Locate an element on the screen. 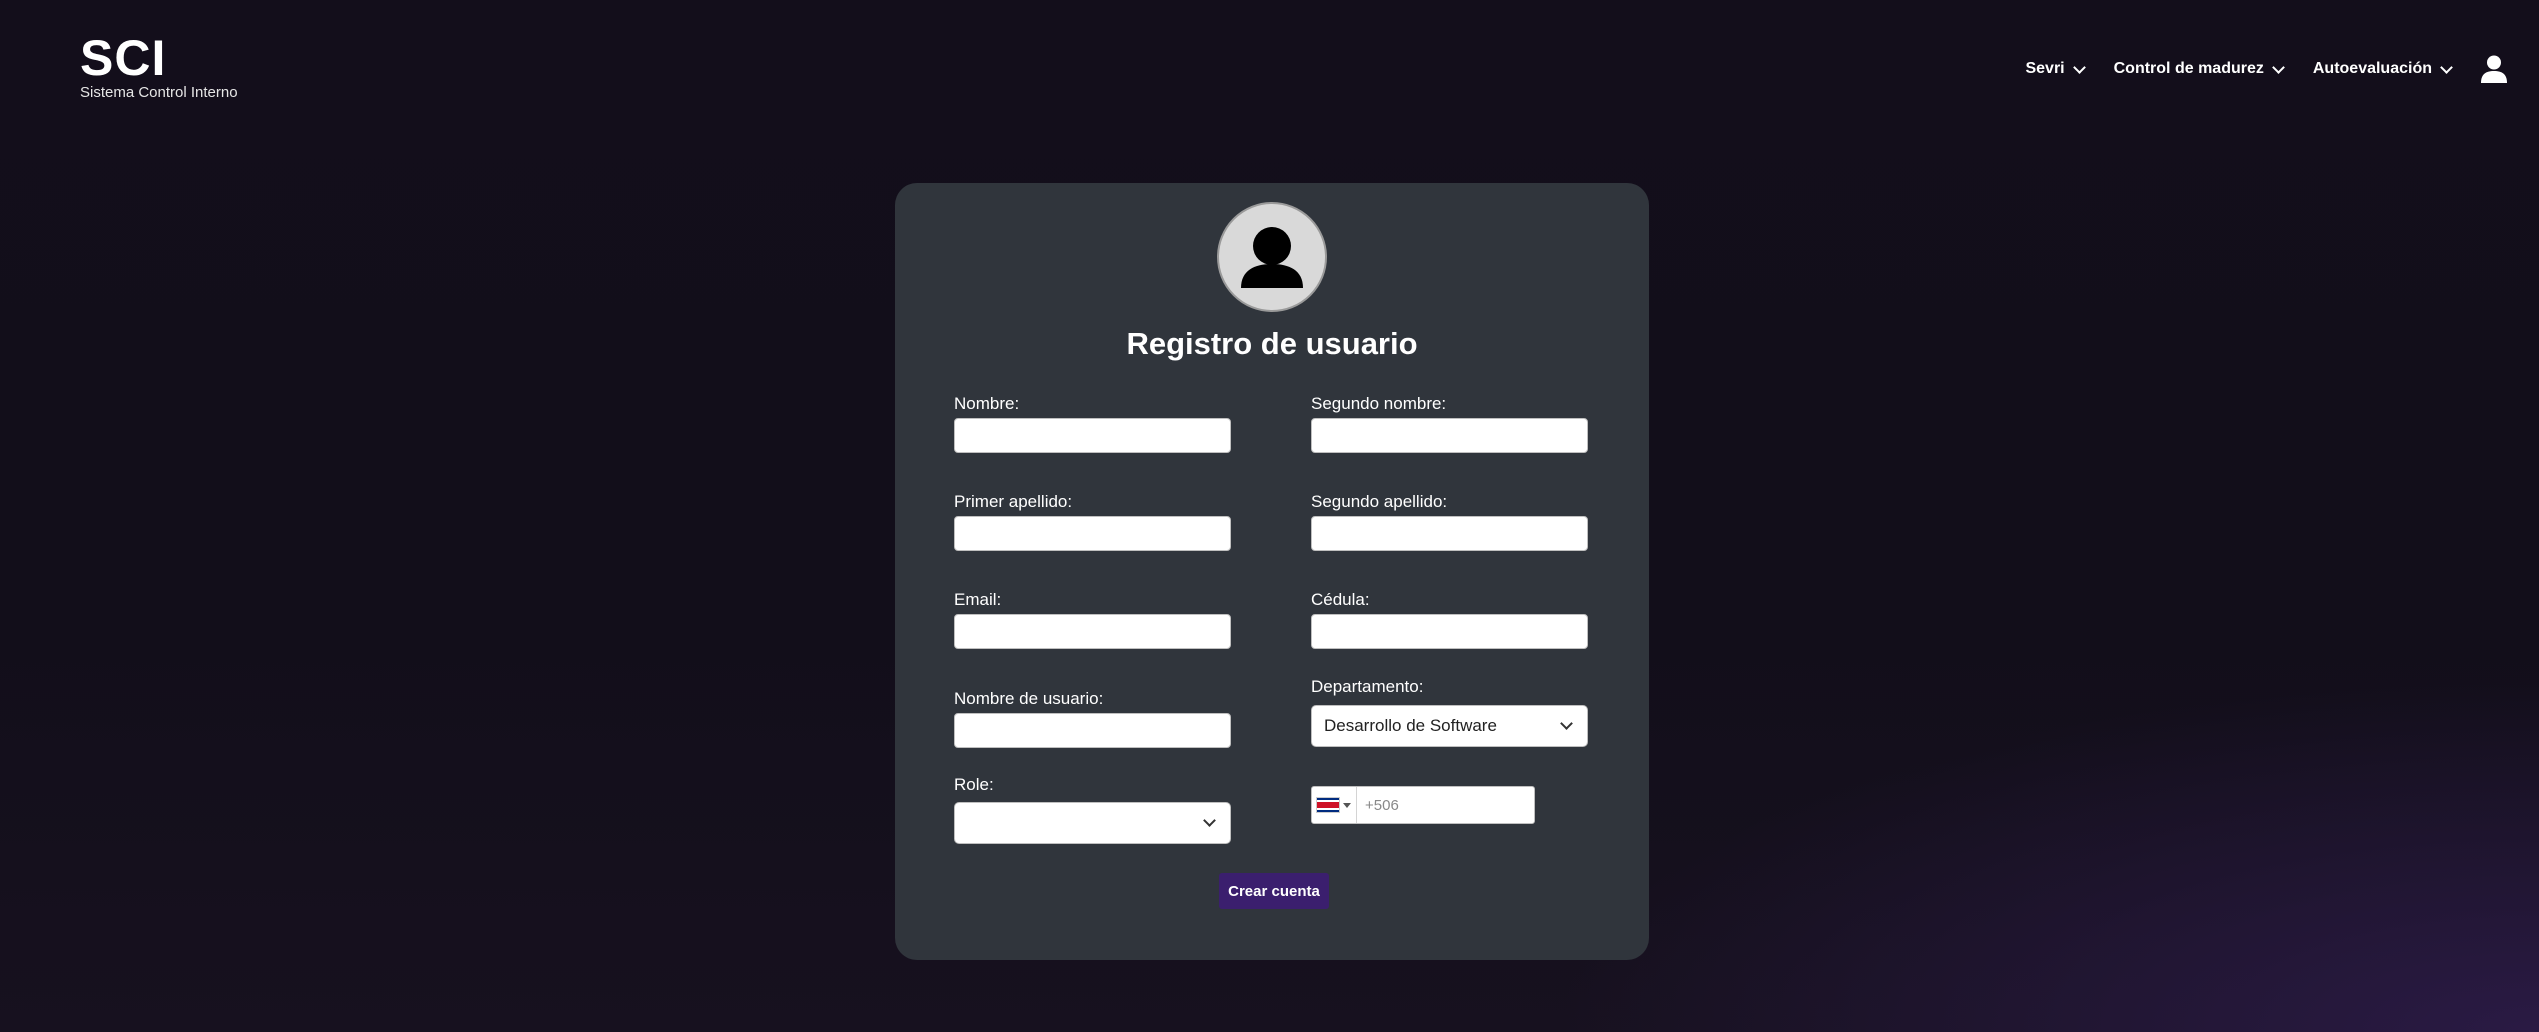 This screenshot has width=2539, height=1032. form-title: Registro de usuario is located at coordinates (1272, 343).